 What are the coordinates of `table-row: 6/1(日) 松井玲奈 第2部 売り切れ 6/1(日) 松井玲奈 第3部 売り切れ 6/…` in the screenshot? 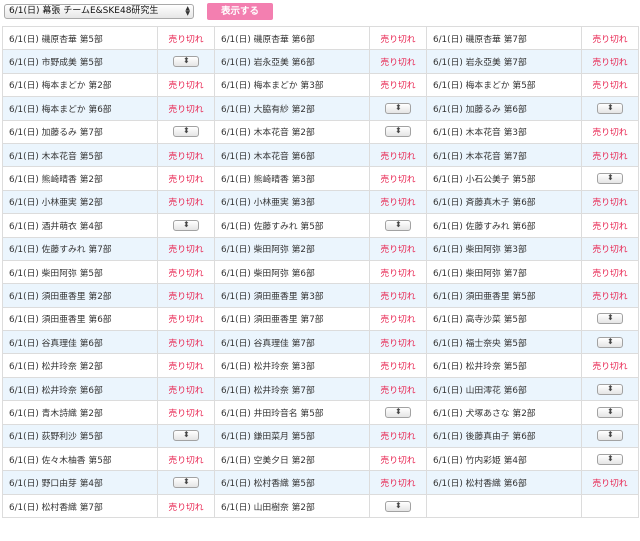 It's located at (320, 365).